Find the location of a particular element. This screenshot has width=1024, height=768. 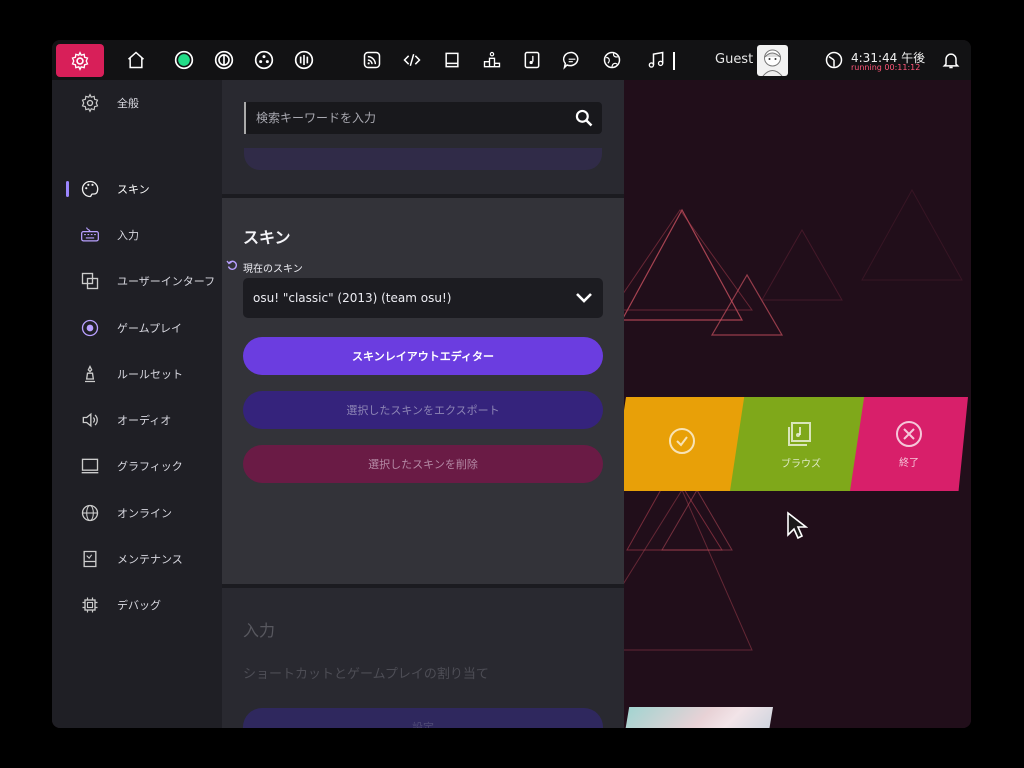

sidebar-item-general: 全般 is located at coordinates (109, 103).